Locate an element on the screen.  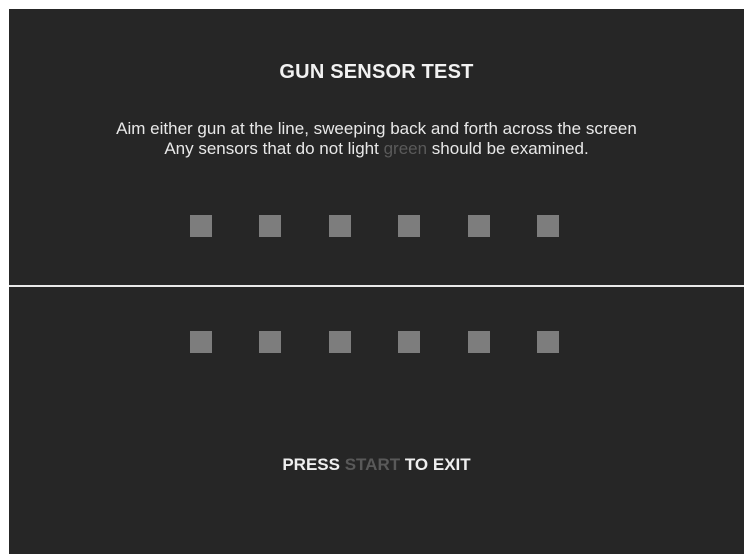
screen-title: GUN SENSOR TEST is located at coordinates (376, 72).